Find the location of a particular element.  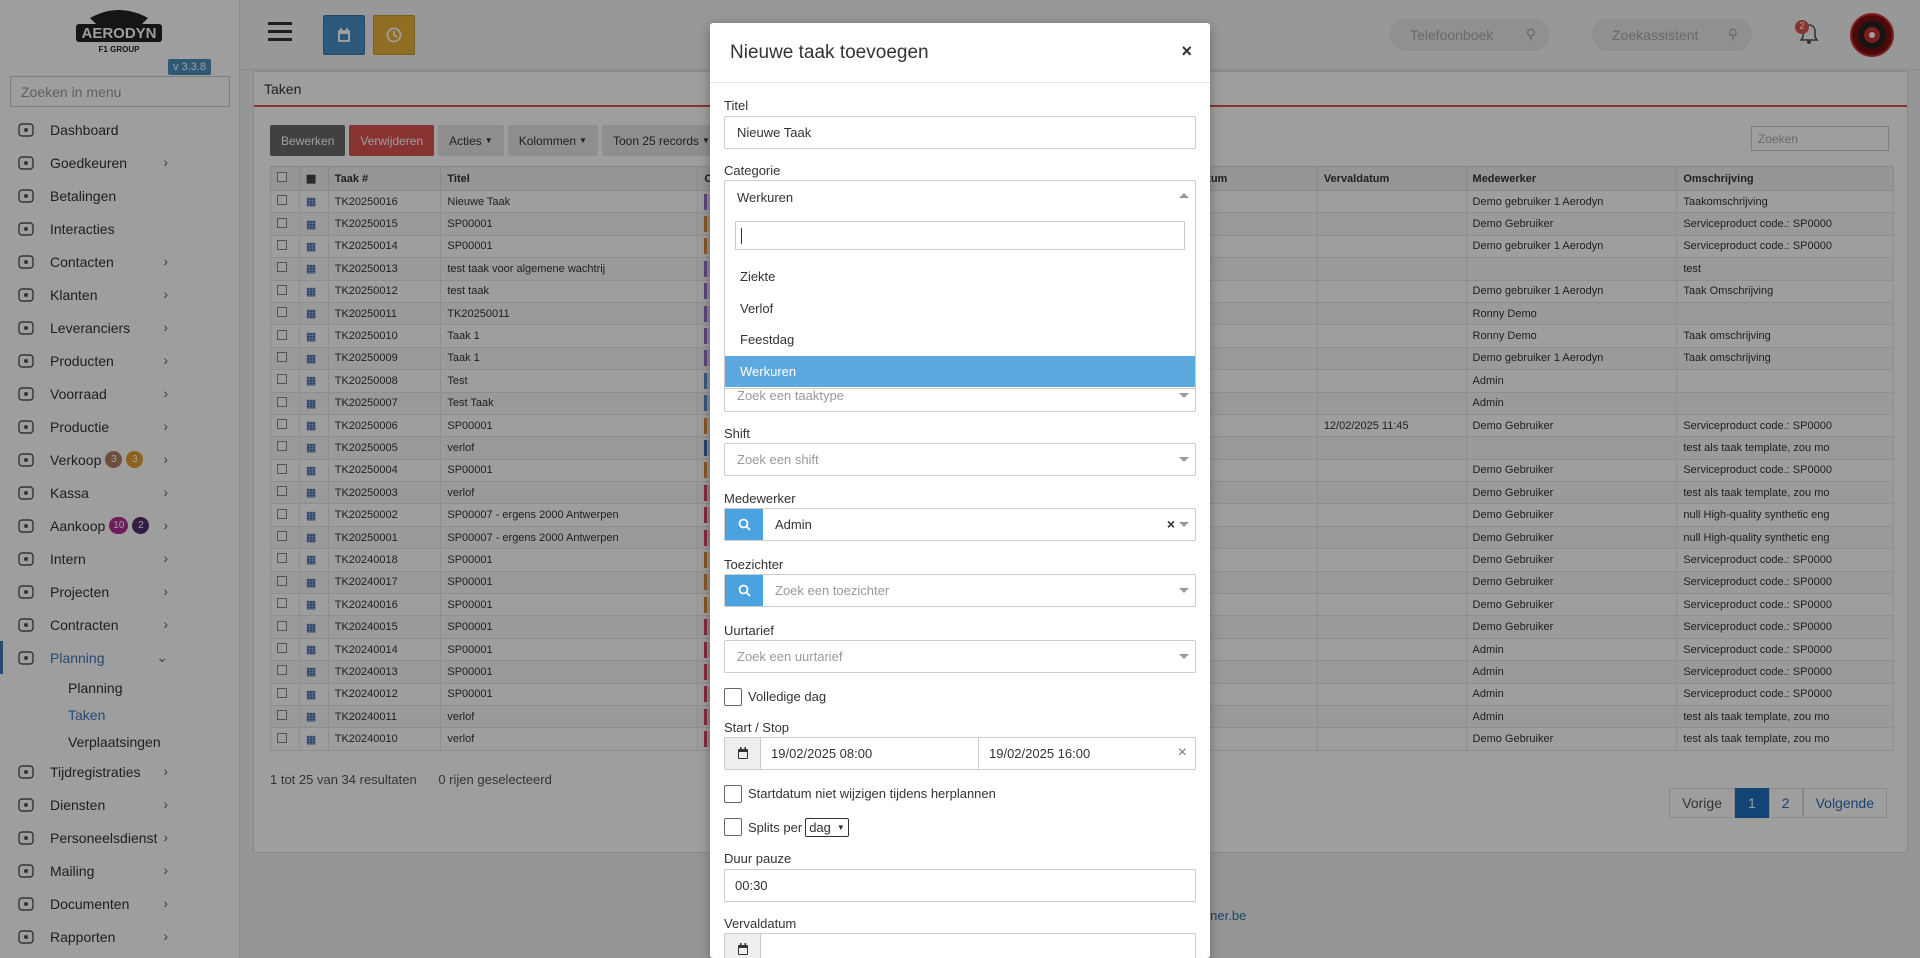

splits-select: dag ▼ is located at coordinates (827, 827).